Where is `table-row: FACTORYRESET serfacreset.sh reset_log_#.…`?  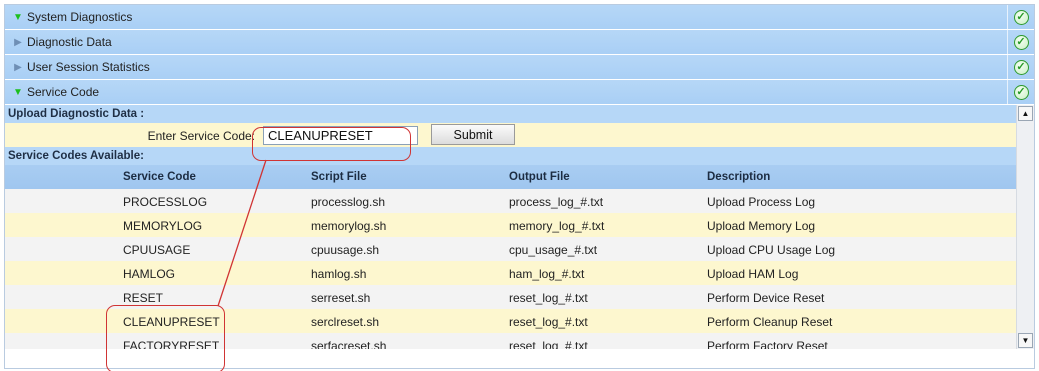 table-row: FACTORYRESET serfacreset.sh reset_log_#.… is located at coordinates (511, 341).